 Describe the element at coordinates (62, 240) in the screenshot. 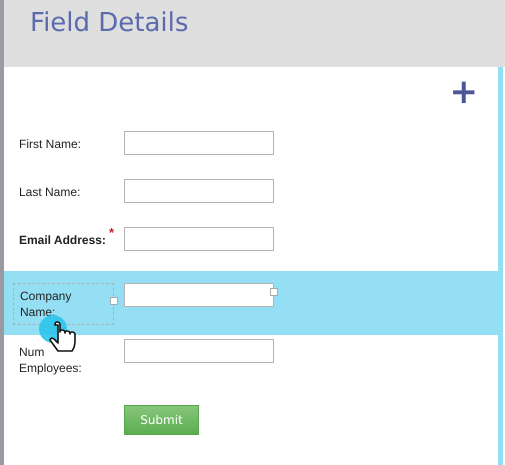

I see `field-label: Email Address:` at that location.